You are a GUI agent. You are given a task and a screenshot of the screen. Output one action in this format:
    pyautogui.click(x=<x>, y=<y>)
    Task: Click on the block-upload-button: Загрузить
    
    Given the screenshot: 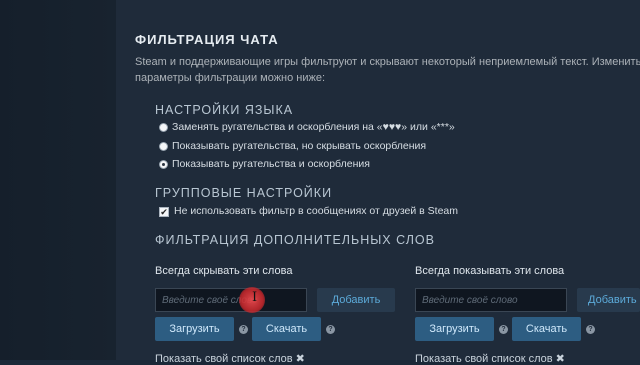 What is the action you would take?
    pyautogui.click(x=194, y=329)
    